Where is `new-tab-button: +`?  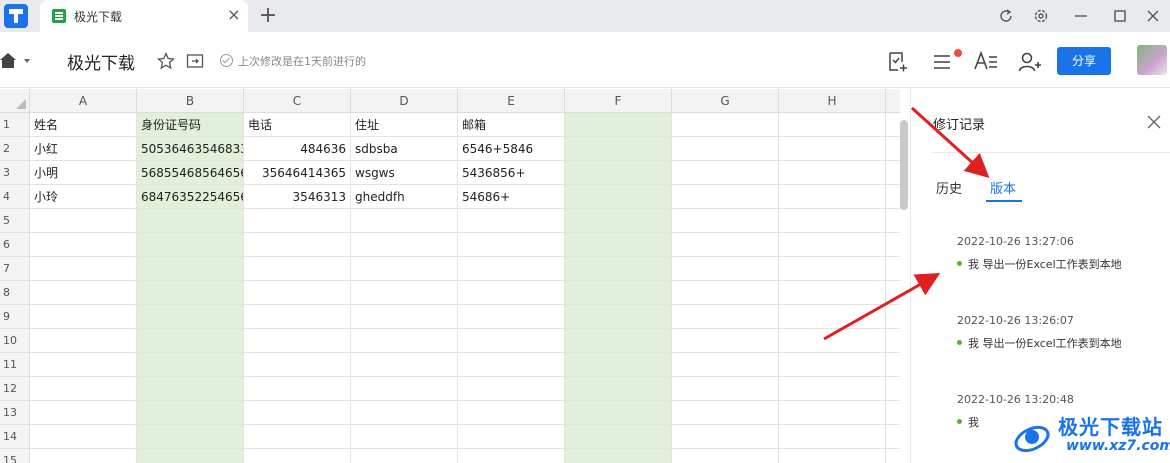 new-tab-button: + is located at coordinates (268, 16).